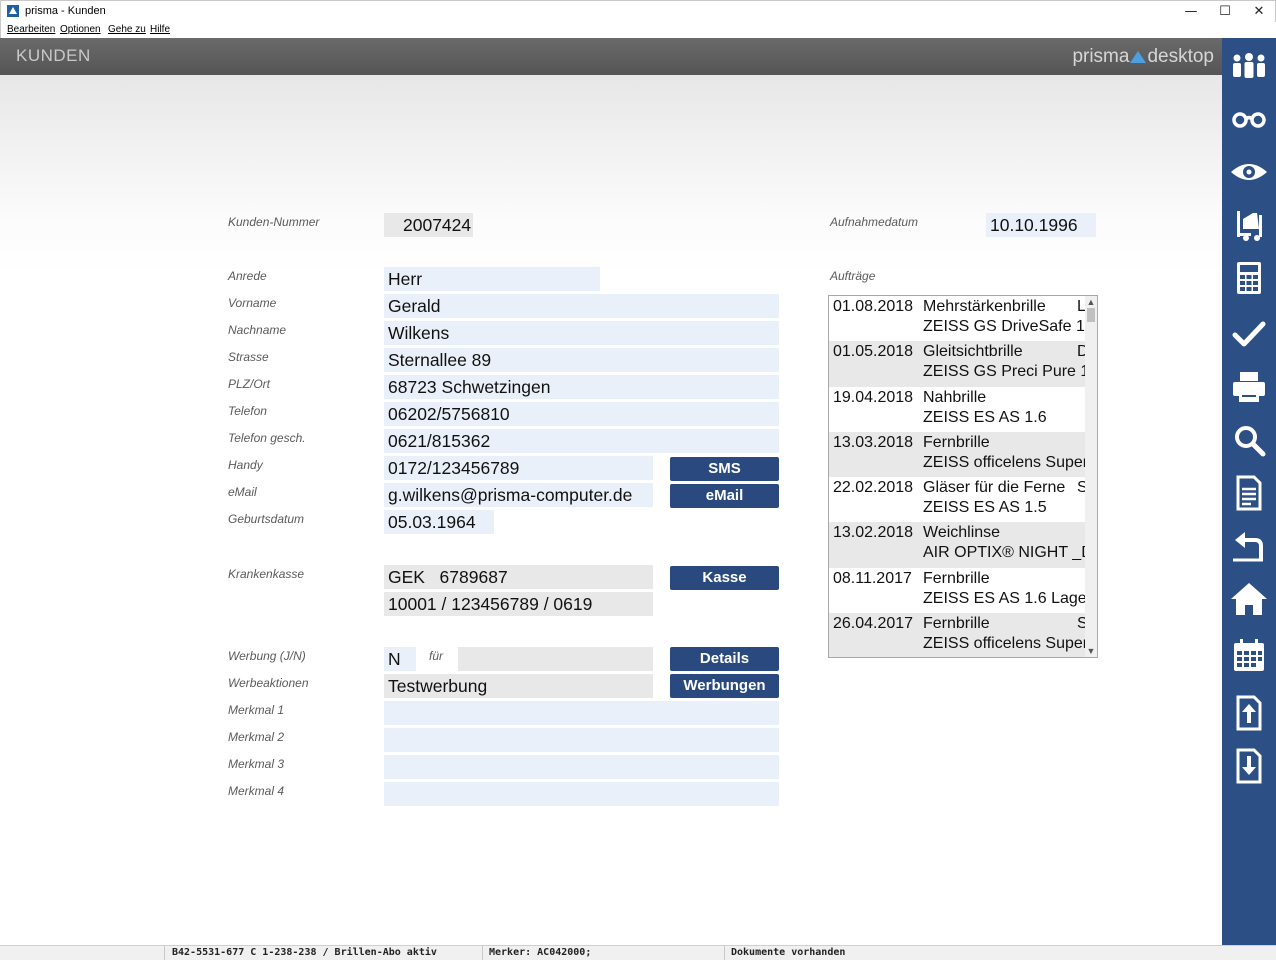  What do you see at coordinates (1249, 119) in the screenshot?
I see `glasses-icon` at bounding box center [1249, 119].